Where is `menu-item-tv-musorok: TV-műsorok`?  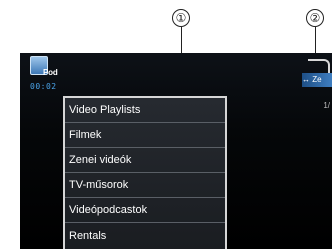 menu-item-tv-musorok: TV-műsorok is located at coordinates (145, 185).